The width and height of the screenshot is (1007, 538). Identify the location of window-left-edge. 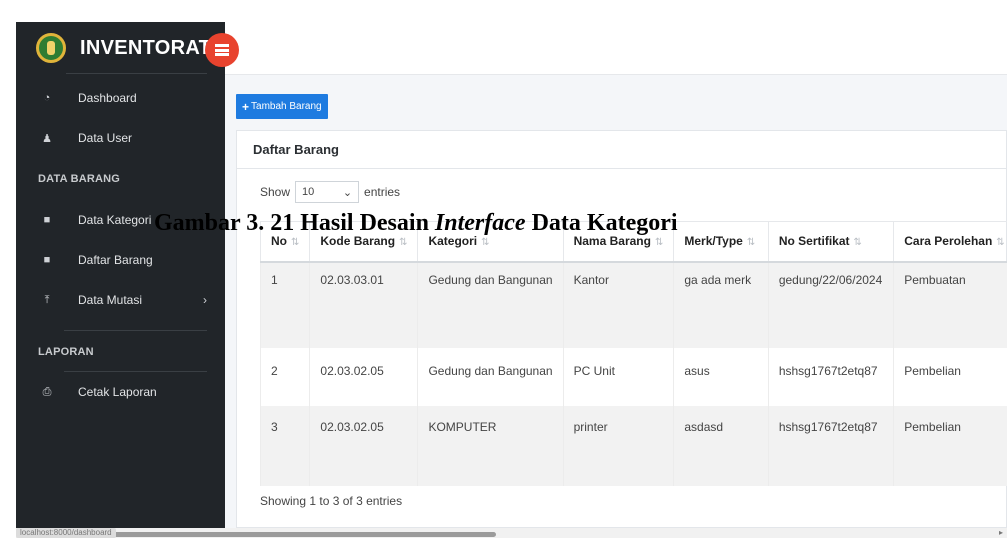
(8, 269).